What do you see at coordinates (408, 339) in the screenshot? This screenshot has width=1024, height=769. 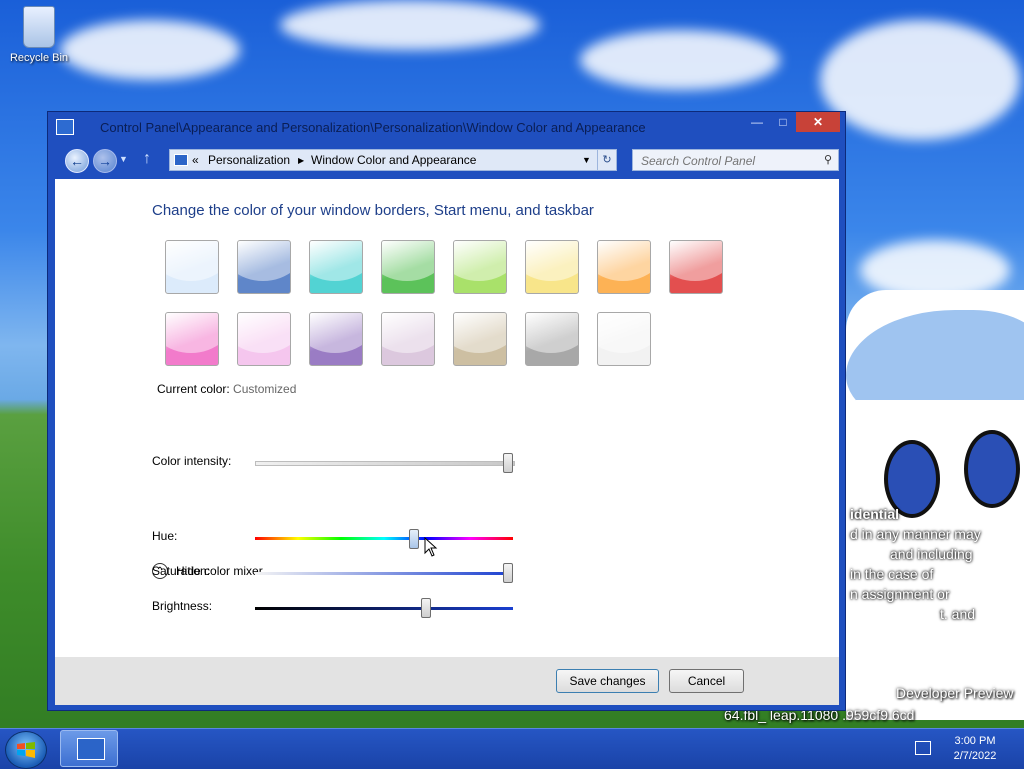 I see `color-swatch-lavender` at bounding box center [408, 339].